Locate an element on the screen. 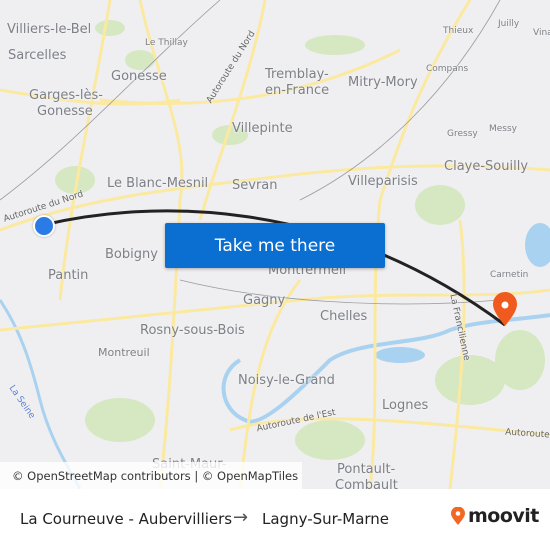  place-label: Pantin is located at coordinates (68, 275).